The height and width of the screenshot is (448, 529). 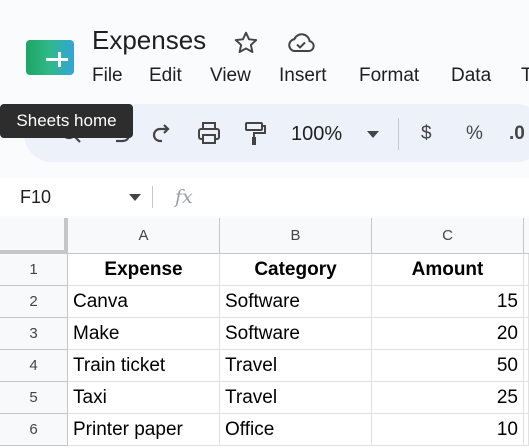 What do you see at coordinates (162, 133) in the screenshot?
I see `redo-icon` at bounding box center [162, 133].